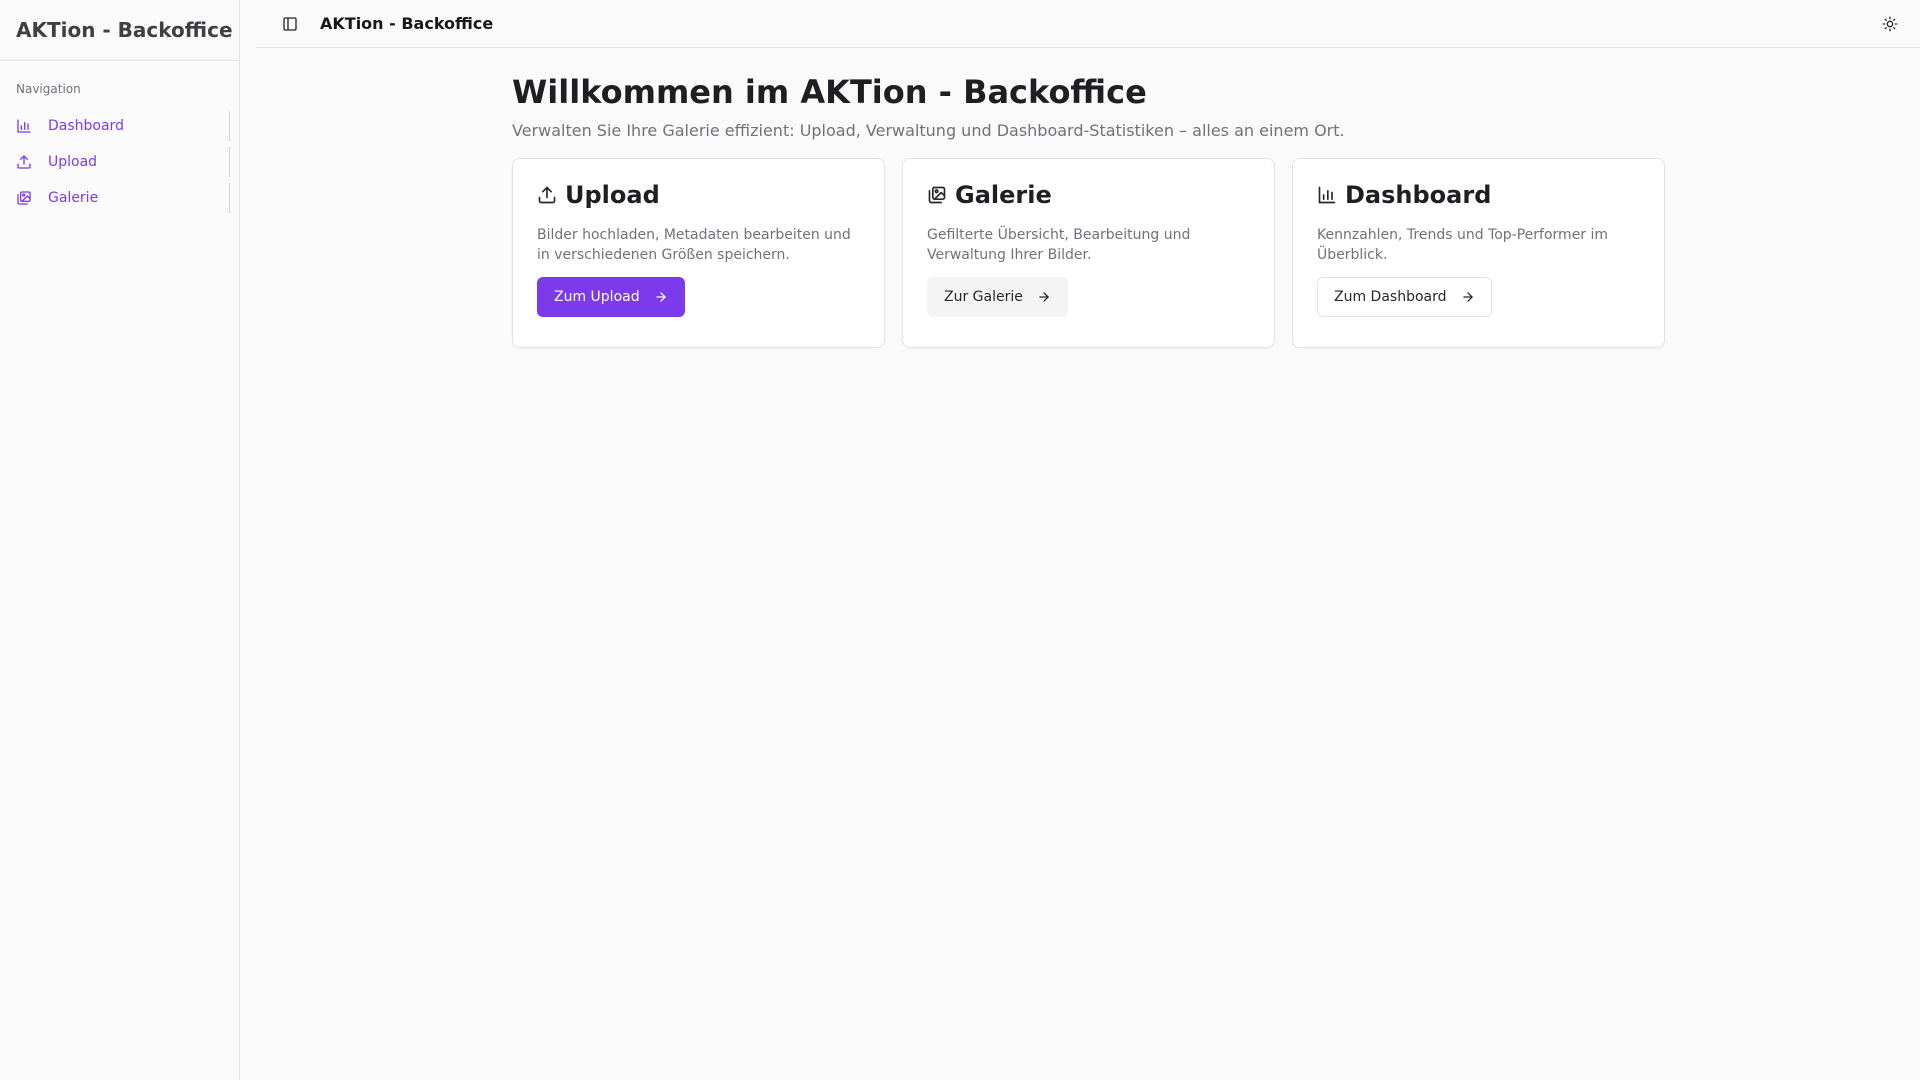 The height and width of the screenshot is (1080, 1920). What do you see at coordinates (86, 126) in the screenshot?
I see `sidebar-item-label: Dashboard` at bounding box center [86, 126].